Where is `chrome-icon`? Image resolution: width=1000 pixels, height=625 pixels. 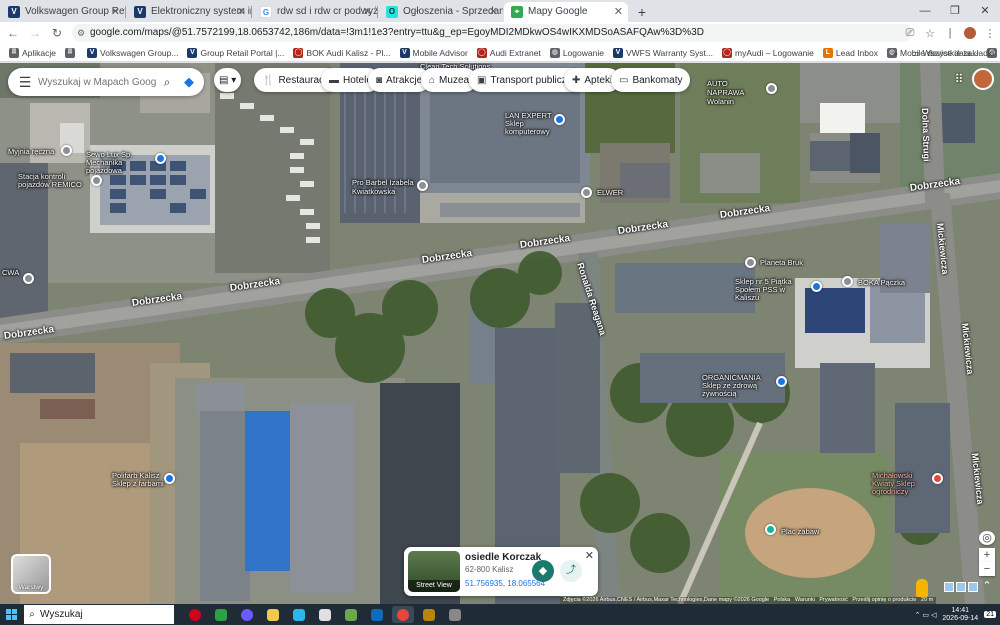
chrome-icon is located at coordinates (403, 614).